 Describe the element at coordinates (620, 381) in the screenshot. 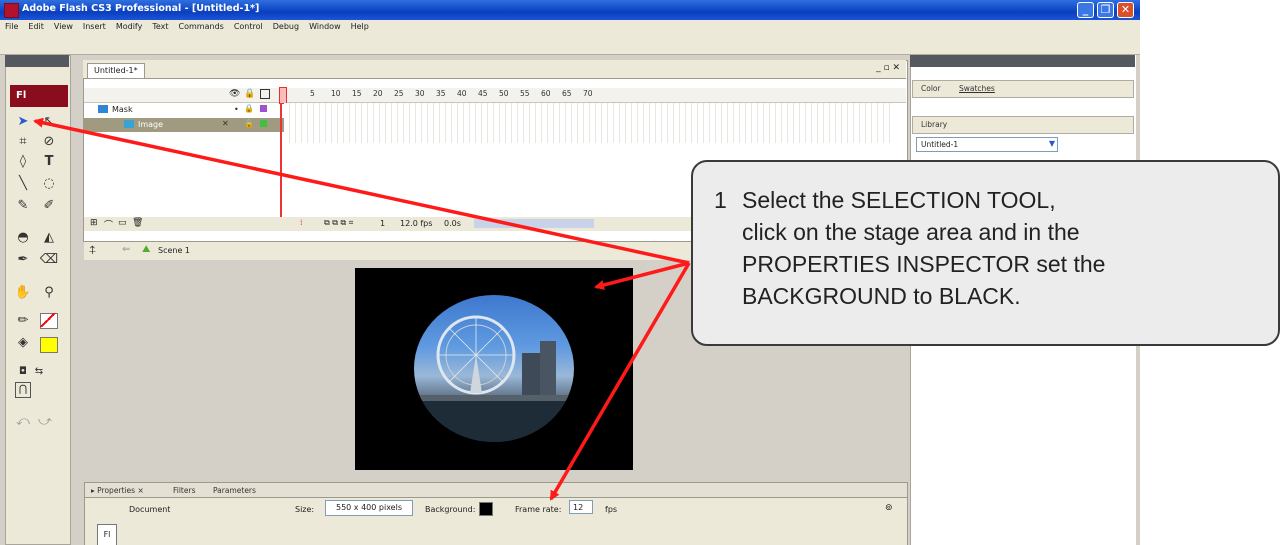

I see `arrow-to-background` at that location.